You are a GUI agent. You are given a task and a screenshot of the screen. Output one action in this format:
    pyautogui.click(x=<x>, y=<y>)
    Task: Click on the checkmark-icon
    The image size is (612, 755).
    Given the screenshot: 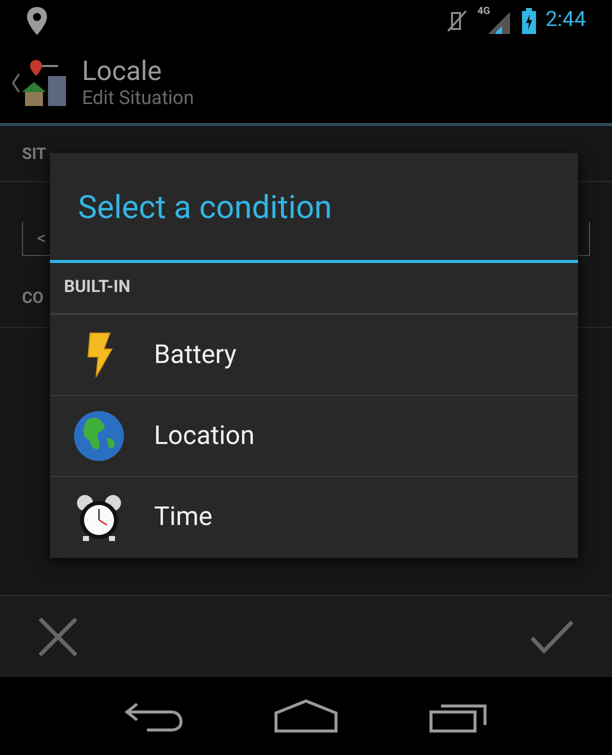 What is the action you would take?
    pyautogui.click(x=552, y=637)
    